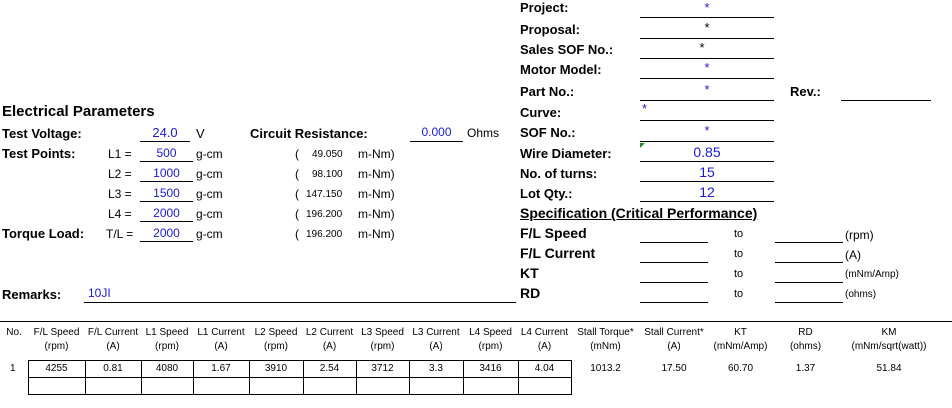 Image resolution: width=952 pixels, height=408 pixels. I want to click on curve-label: Curve:, so click(541, 112).